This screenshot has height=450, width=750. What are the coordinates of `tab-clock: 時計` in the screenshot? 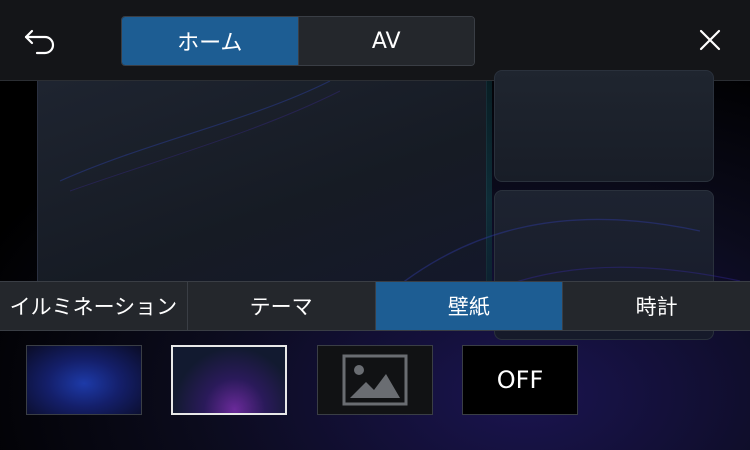 It's located at (656, 306).